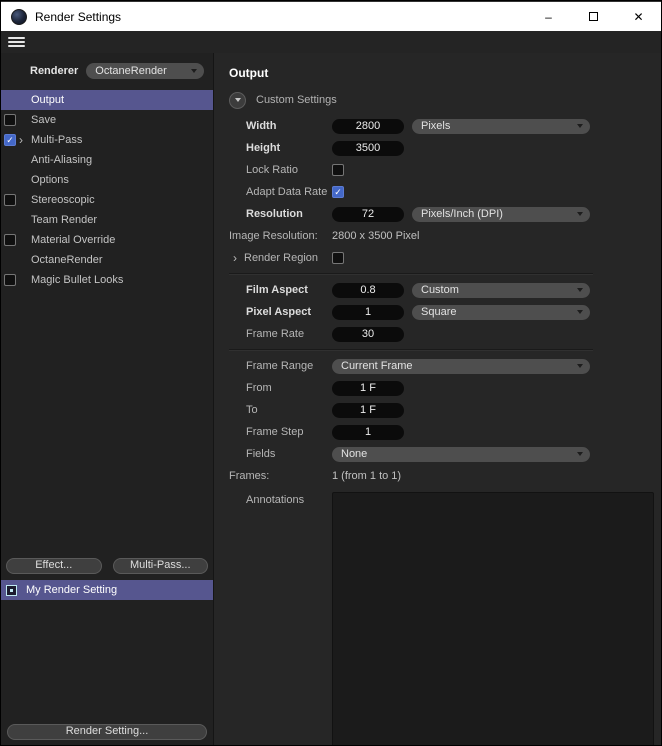  Describe the element at coordinates (107, 140) in the screenshot. I see `sidebar-item-multi-pass: ✓ › Multi-Pass` at that location.